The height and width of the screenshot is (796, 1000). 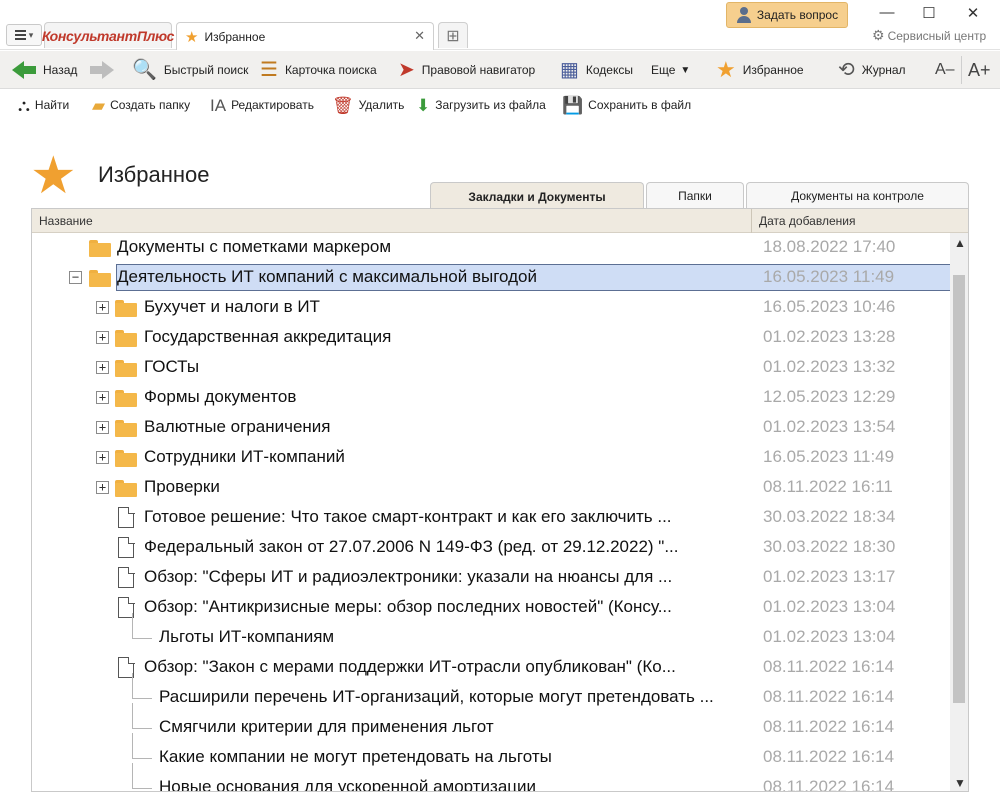 I want to click on favorites-label: Избранное, so click(x=773, y=70).